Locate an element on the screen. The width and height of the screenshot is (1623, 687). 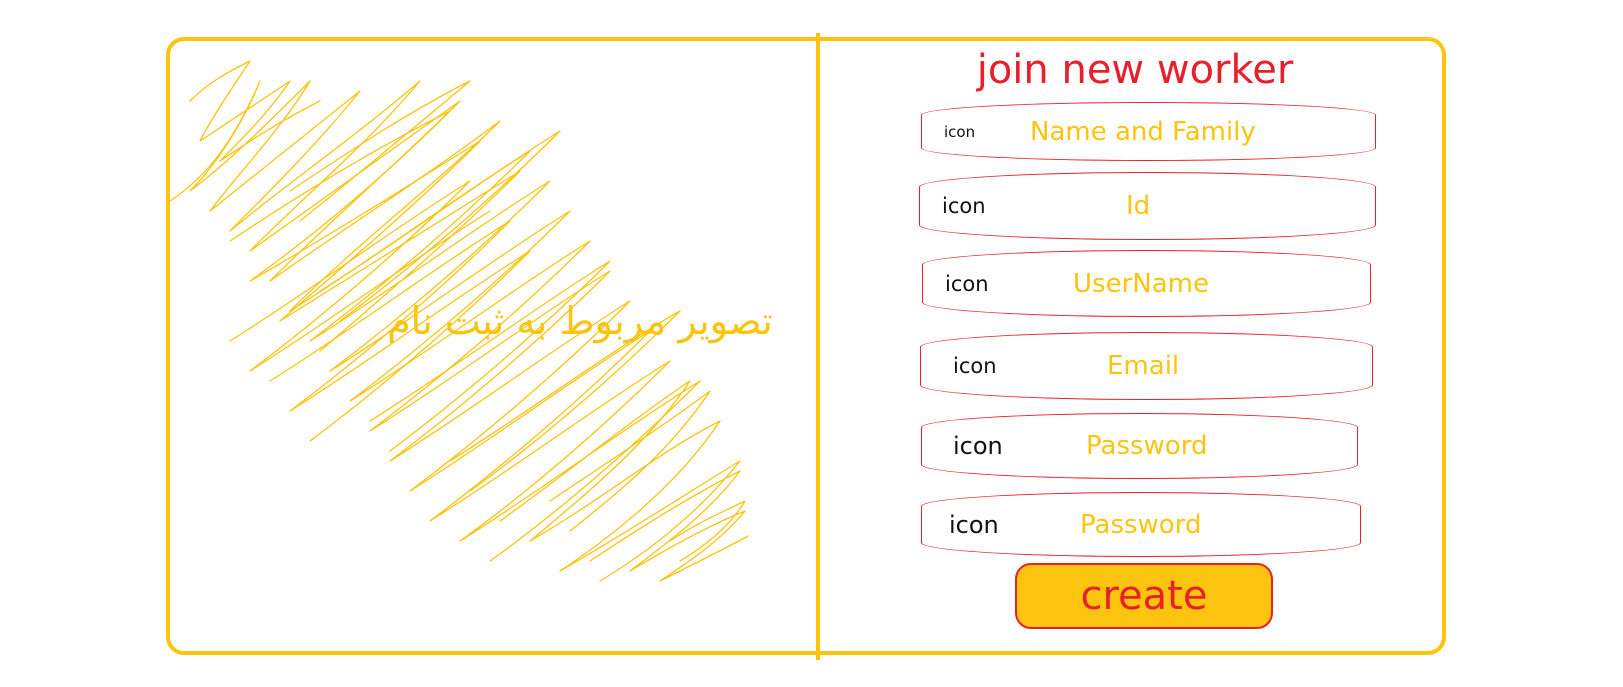
confirm-password-icon: icon is located at coordinates (974, 524).